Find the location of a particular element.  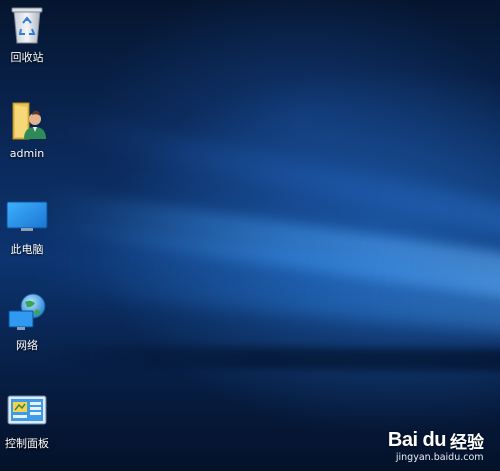

desktop-icon-recycle-bin: 回收站 is located at coordinates (27, 33).